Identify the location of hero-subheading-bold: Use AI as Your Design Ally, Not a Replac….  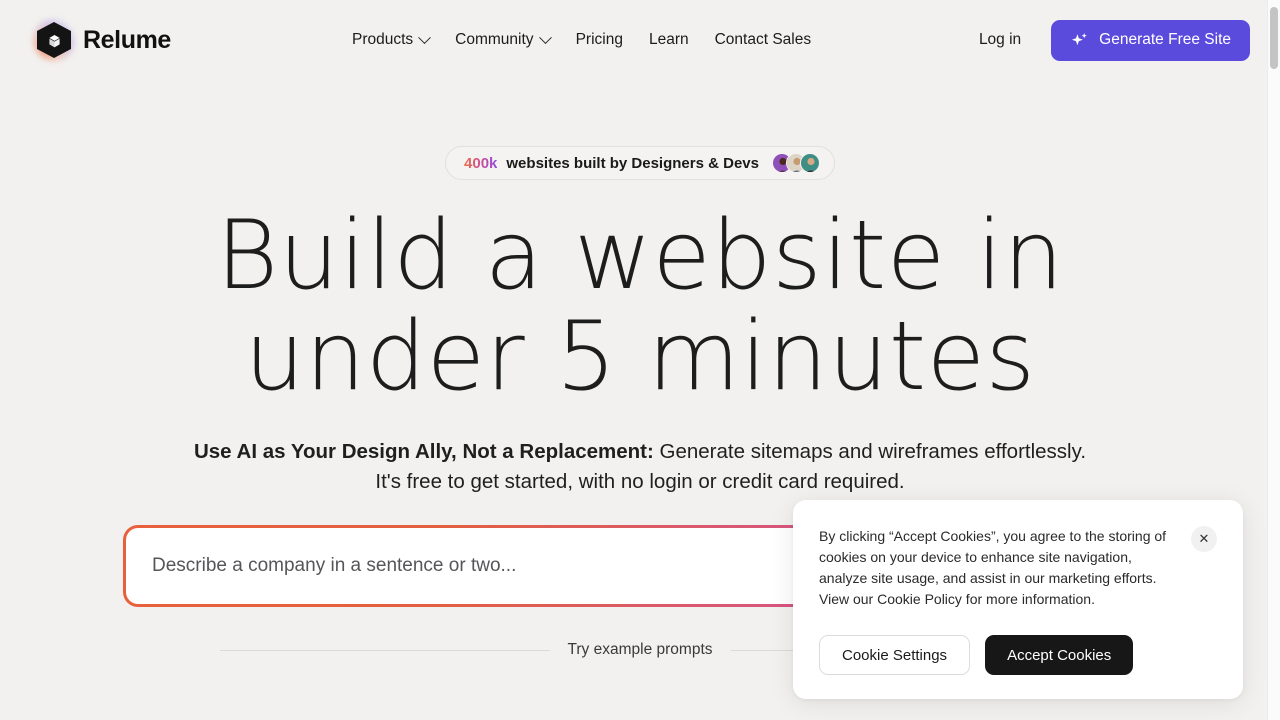
(423, 452).